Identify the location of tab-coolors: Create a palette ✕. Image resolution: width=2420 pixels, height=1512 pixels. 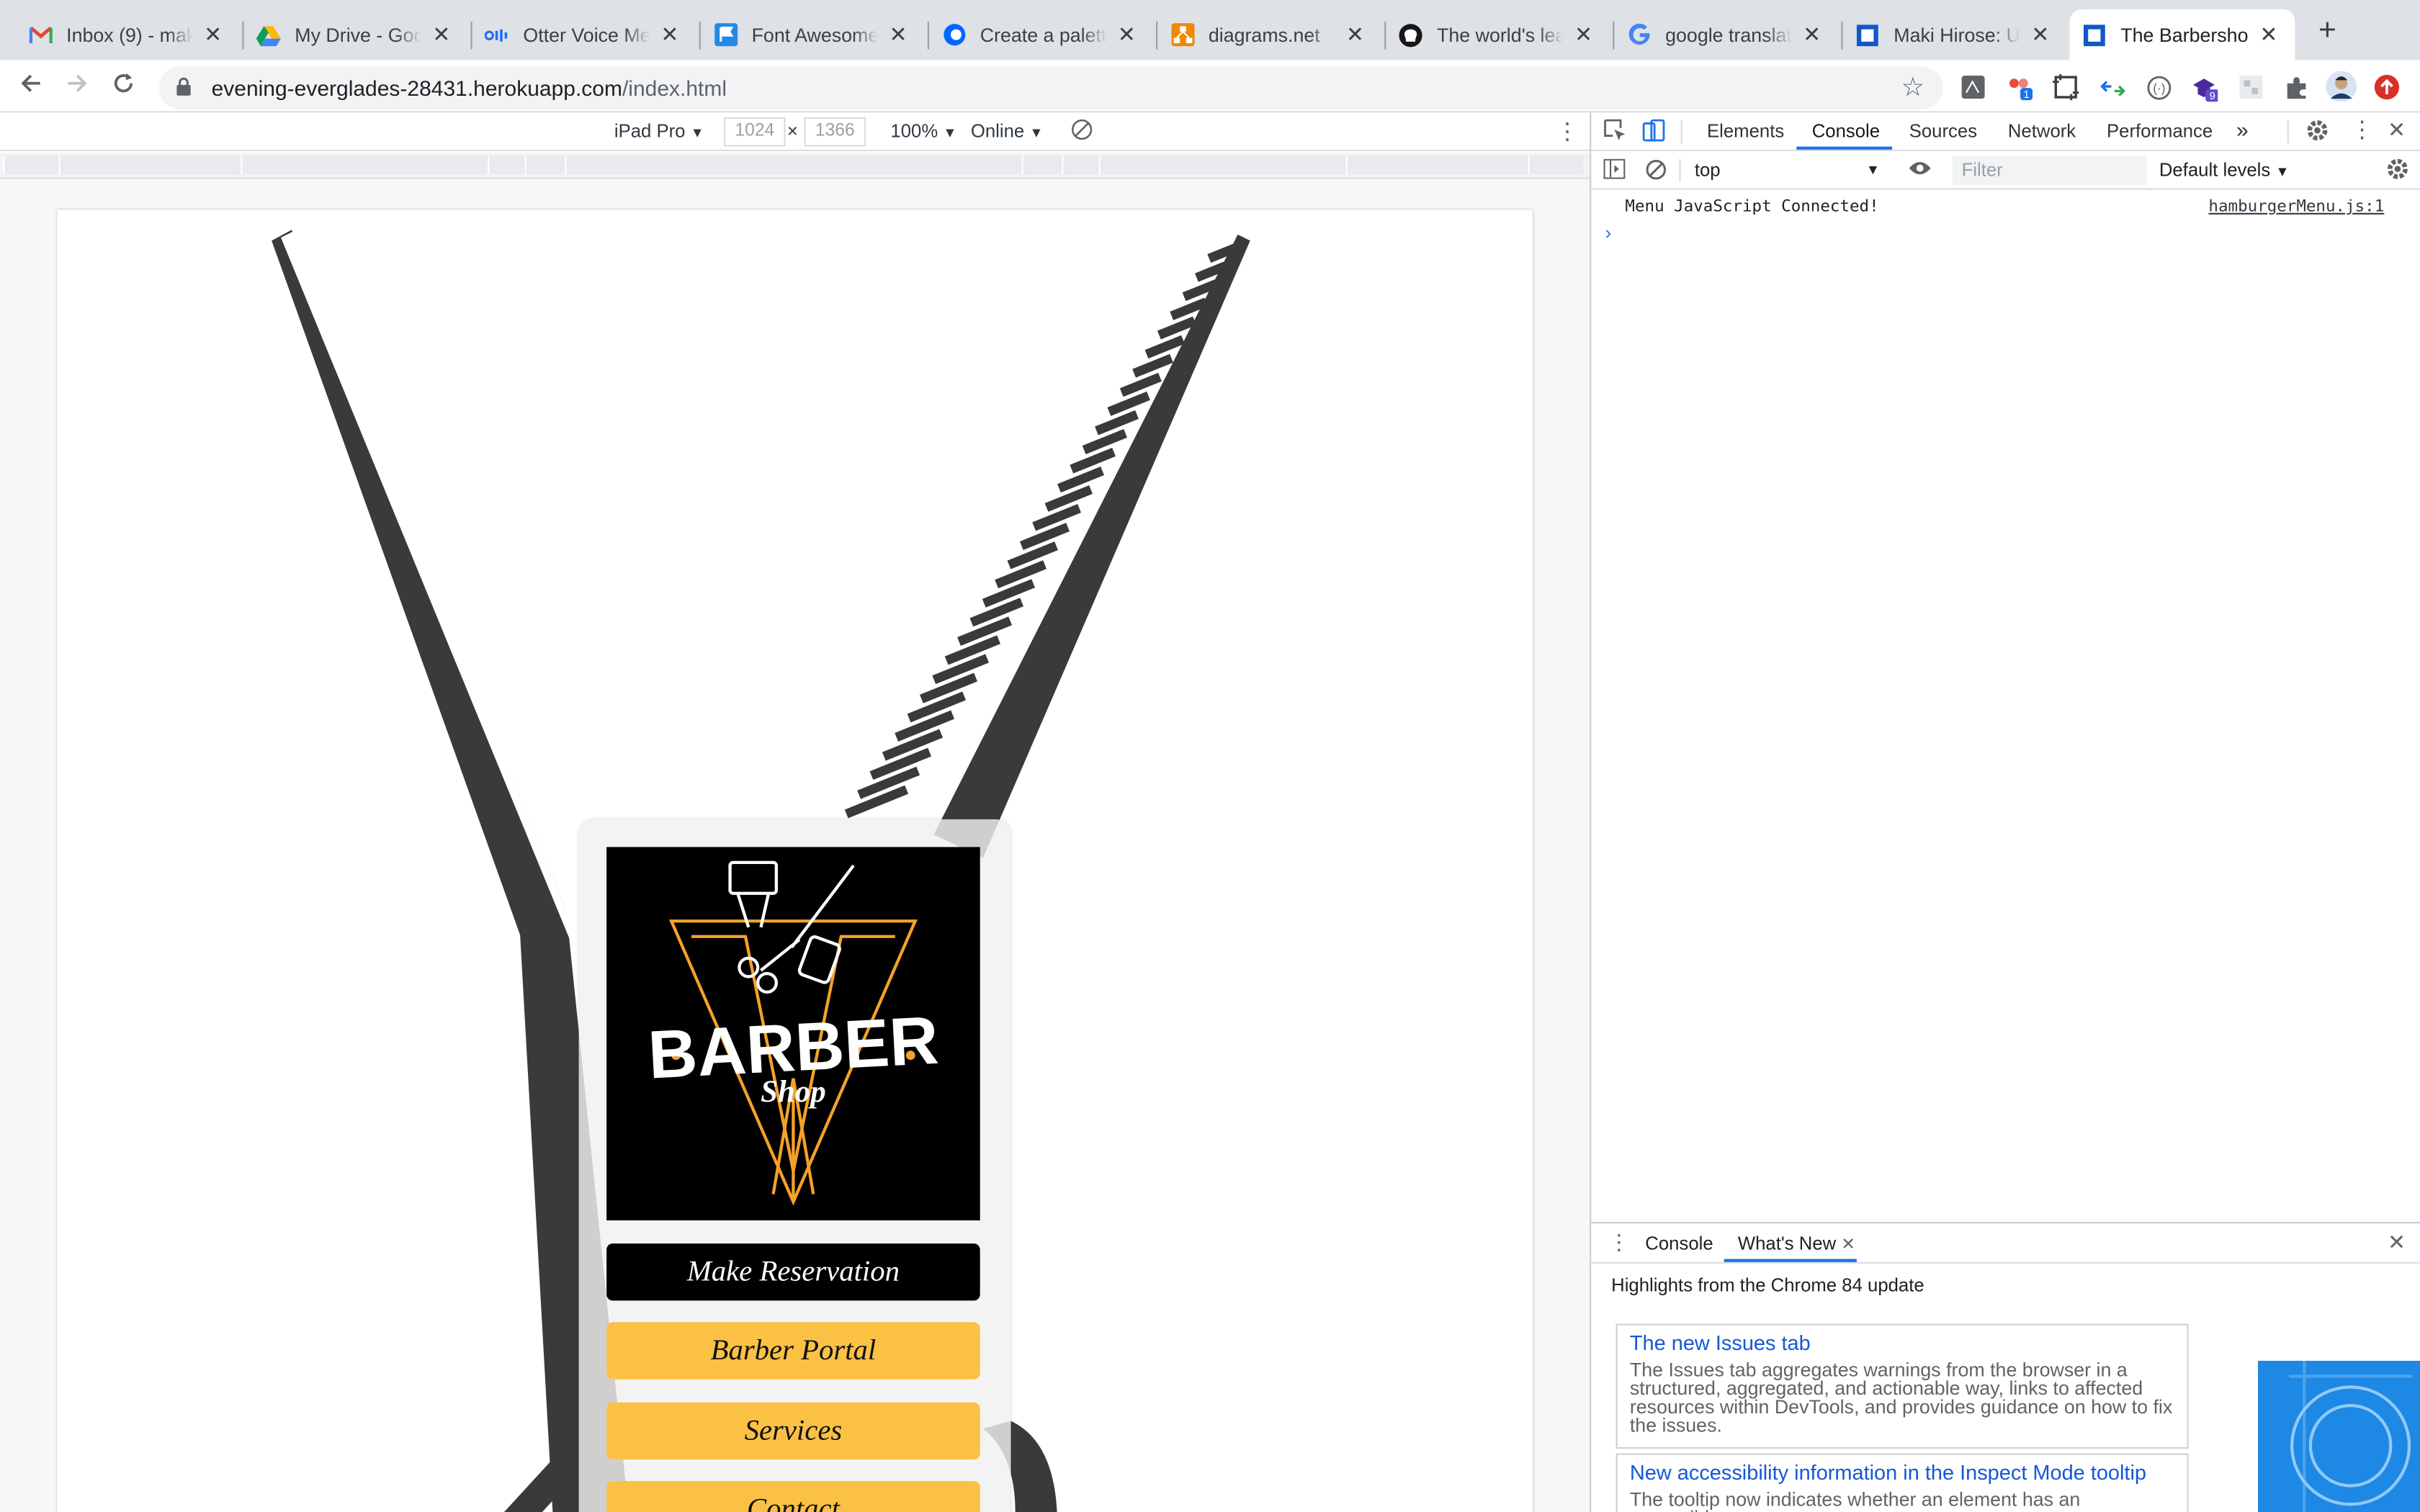
(1041, 34).